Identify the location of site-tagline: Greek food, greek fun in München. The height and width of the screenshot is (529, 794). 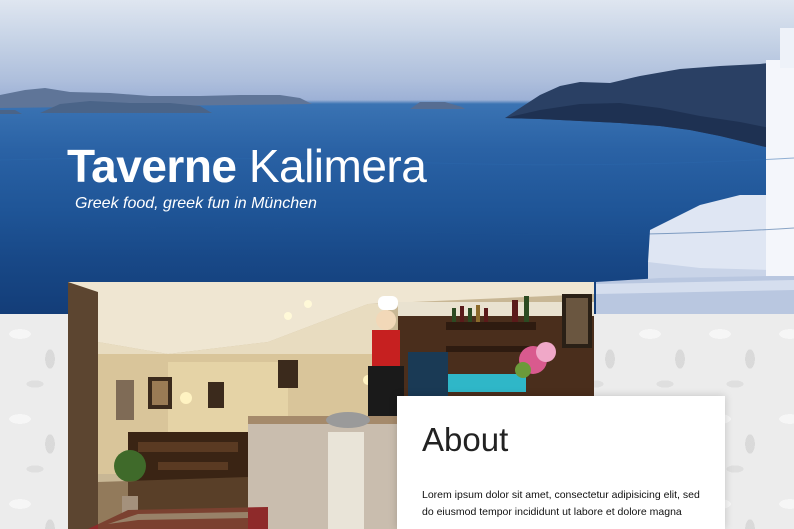
(196, 203).